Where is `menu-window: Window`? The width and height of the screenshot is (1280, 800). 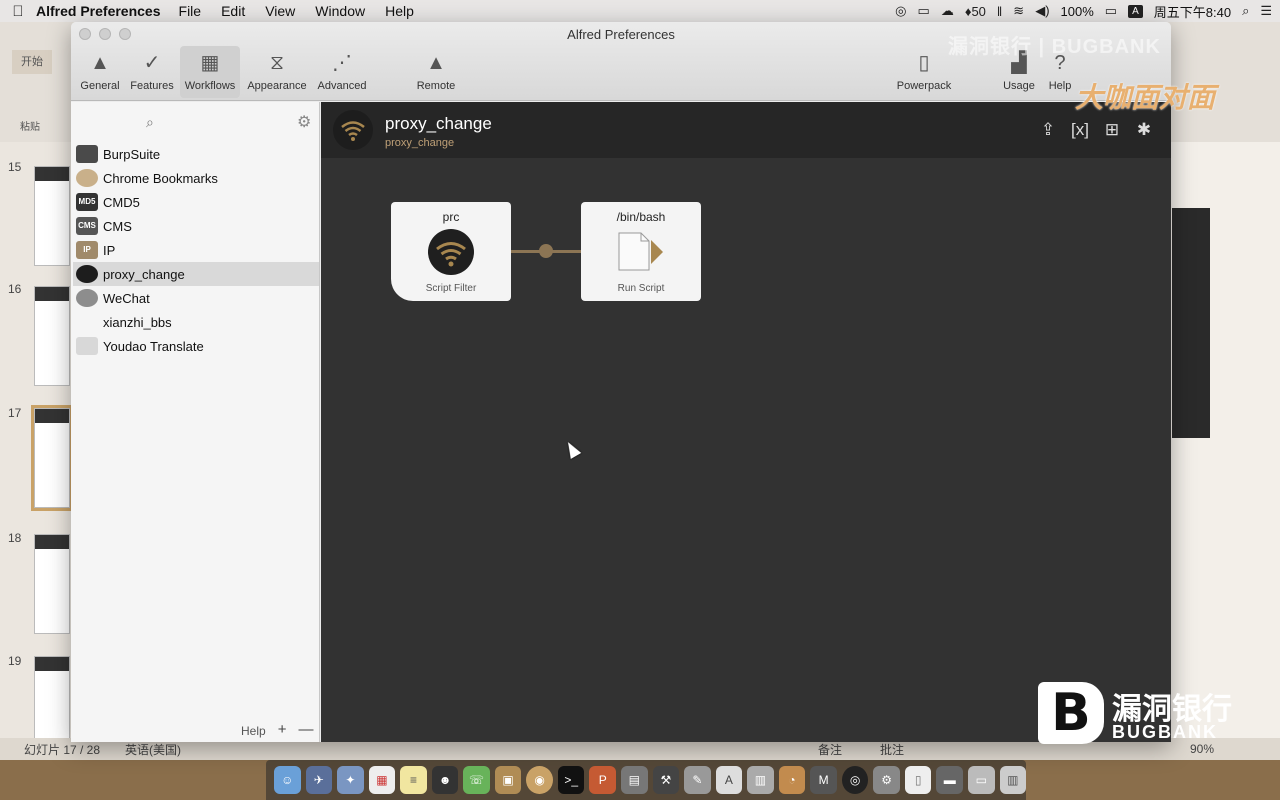 menu-window: Window is located at coordinates (340, 11).